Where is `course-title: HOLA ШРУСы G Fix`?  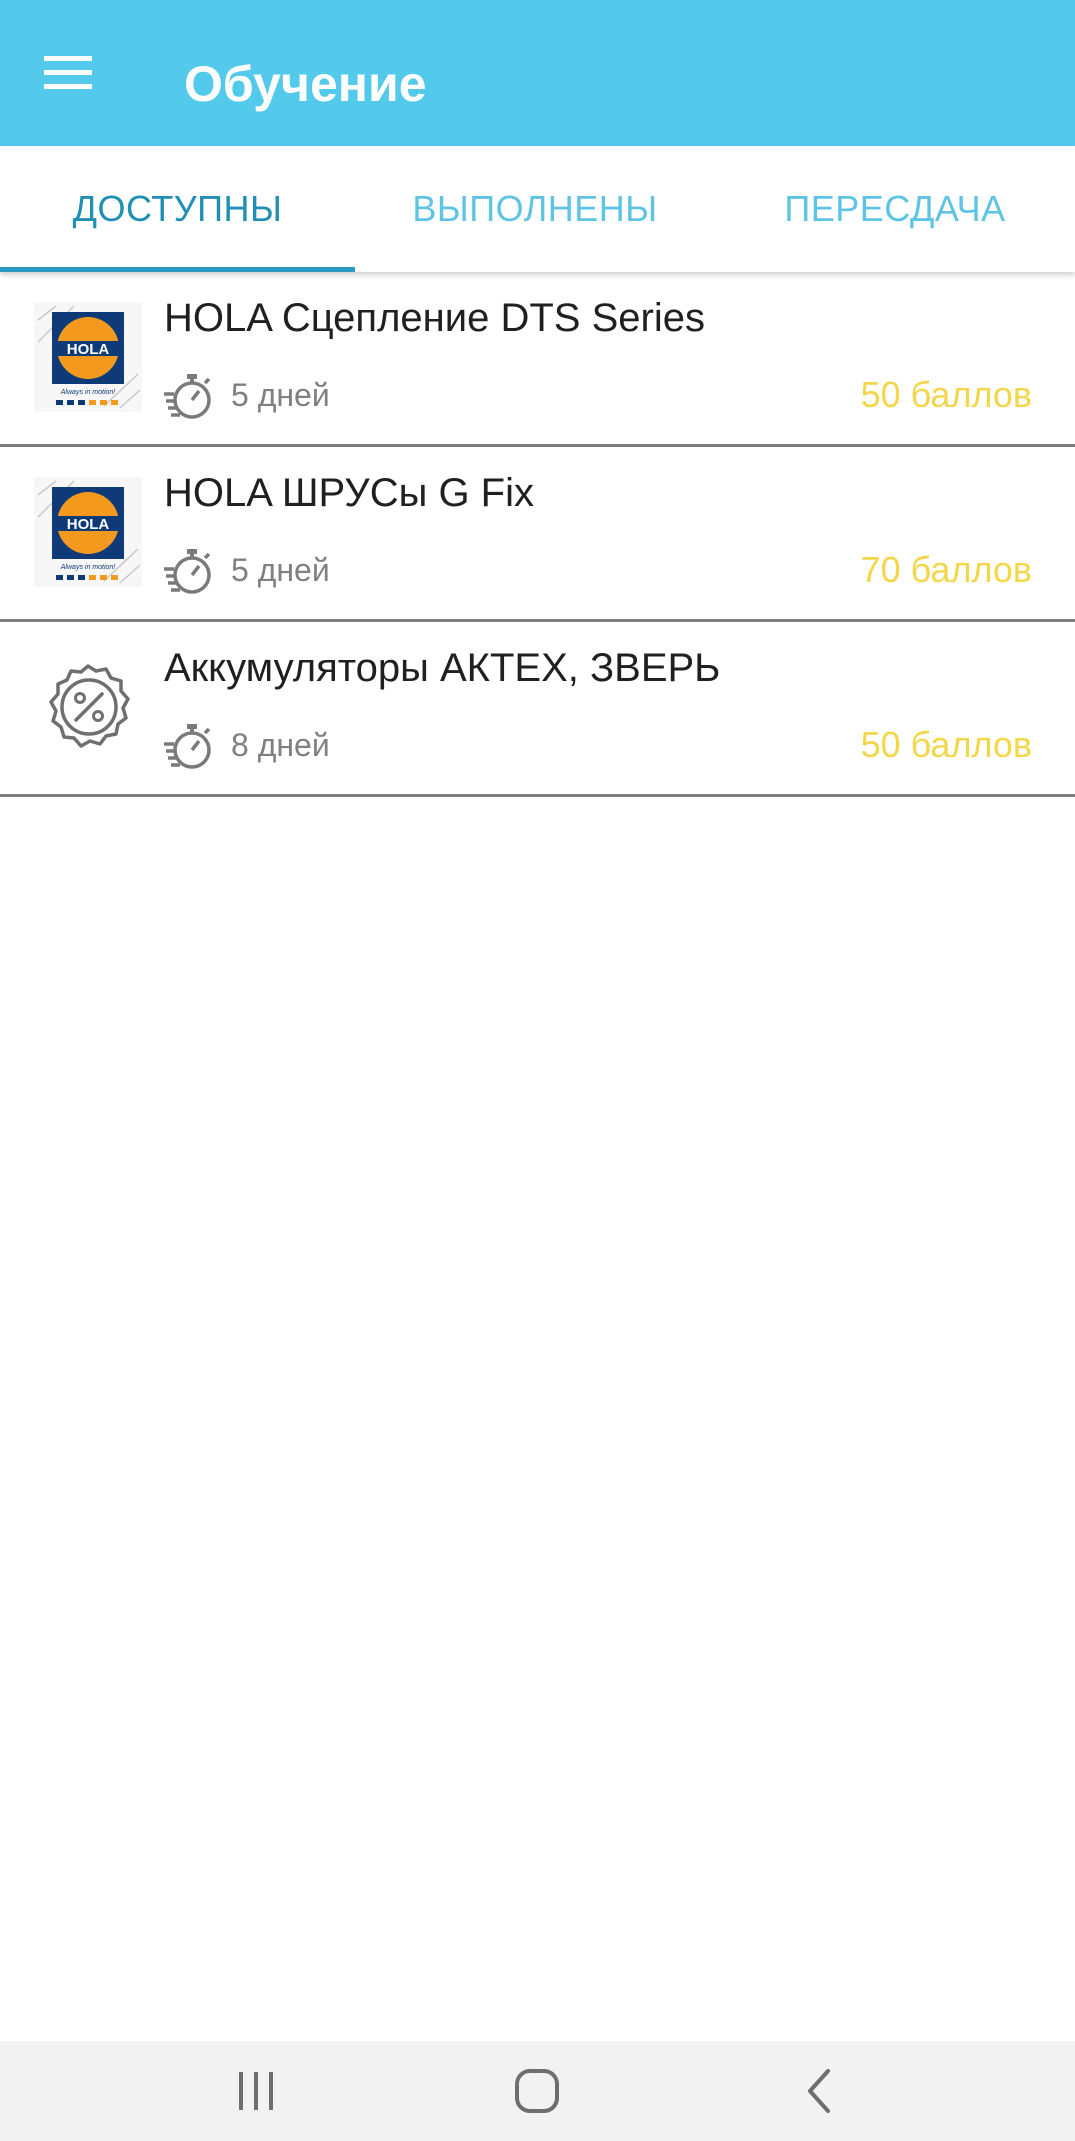 course-title: HOLA ШРУСы G Fix is located at coordinates (349, 493).